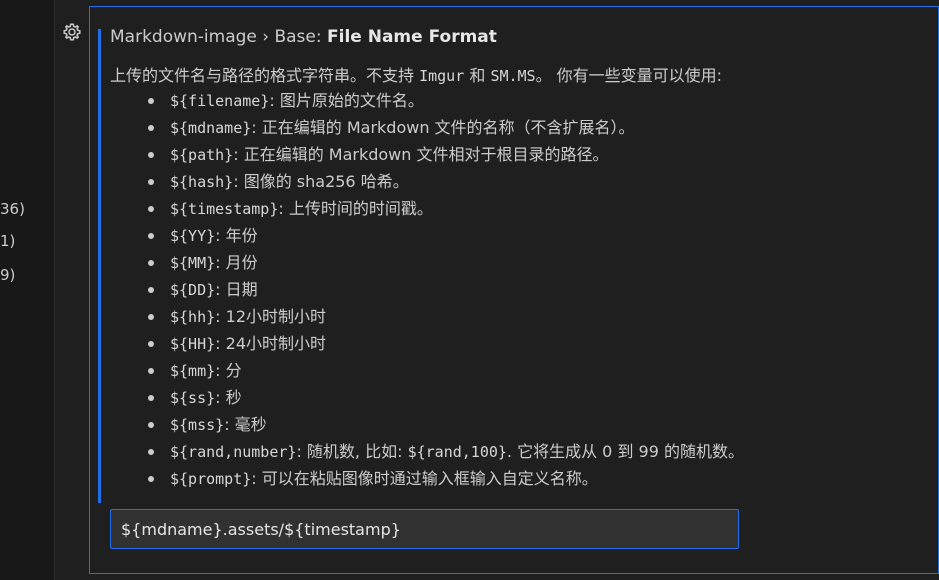  Describe the element at coordinates (8, 241) in the screenshot. I see `left-count-2: 1)` at that location.